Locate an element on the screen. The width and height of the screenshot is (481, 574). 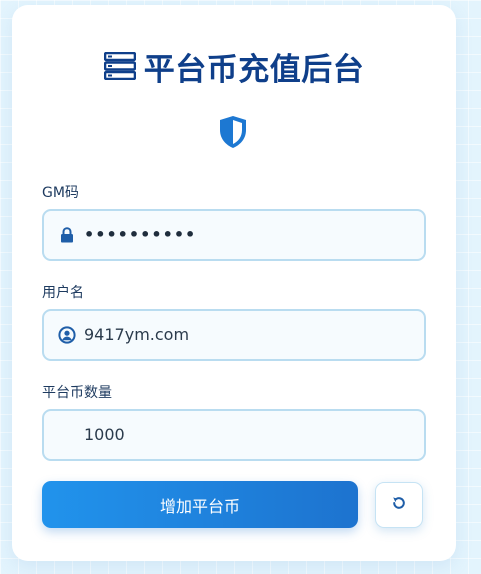
shield-icon is located at coordinates (233, 132).